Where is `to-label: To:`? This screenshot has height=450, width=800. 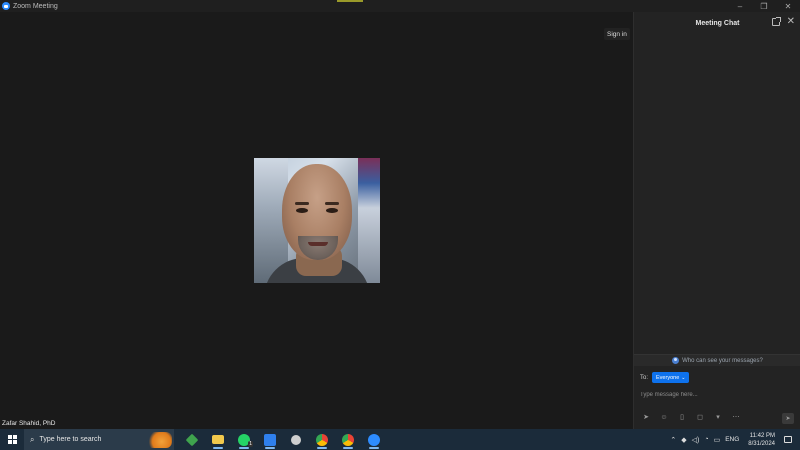
to-label: To: is located at coordinates (644, 377).